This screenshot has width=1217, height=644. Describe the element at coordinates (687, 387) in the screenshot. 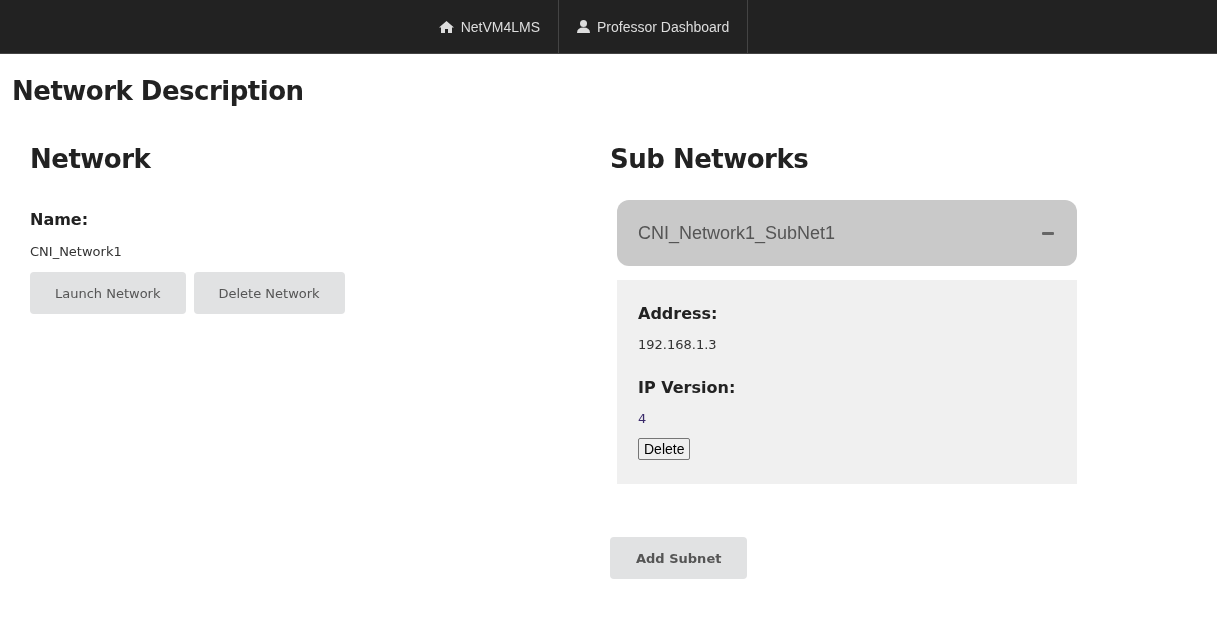

I see `field-label: IP Version:` at that location.